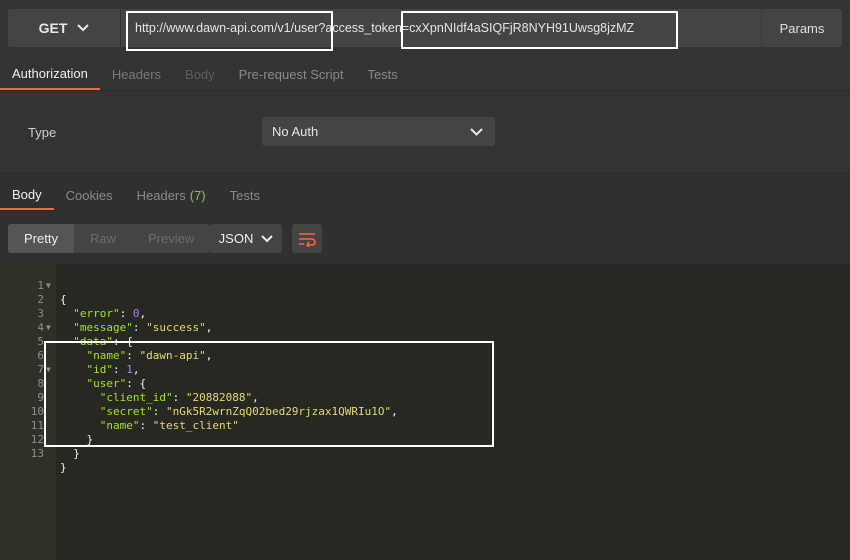  What do you see at coordinates (425, 341) in the screenshot?
I see `code-line: 5 "name": "dawn-api",` at bounding box center [425, 341].